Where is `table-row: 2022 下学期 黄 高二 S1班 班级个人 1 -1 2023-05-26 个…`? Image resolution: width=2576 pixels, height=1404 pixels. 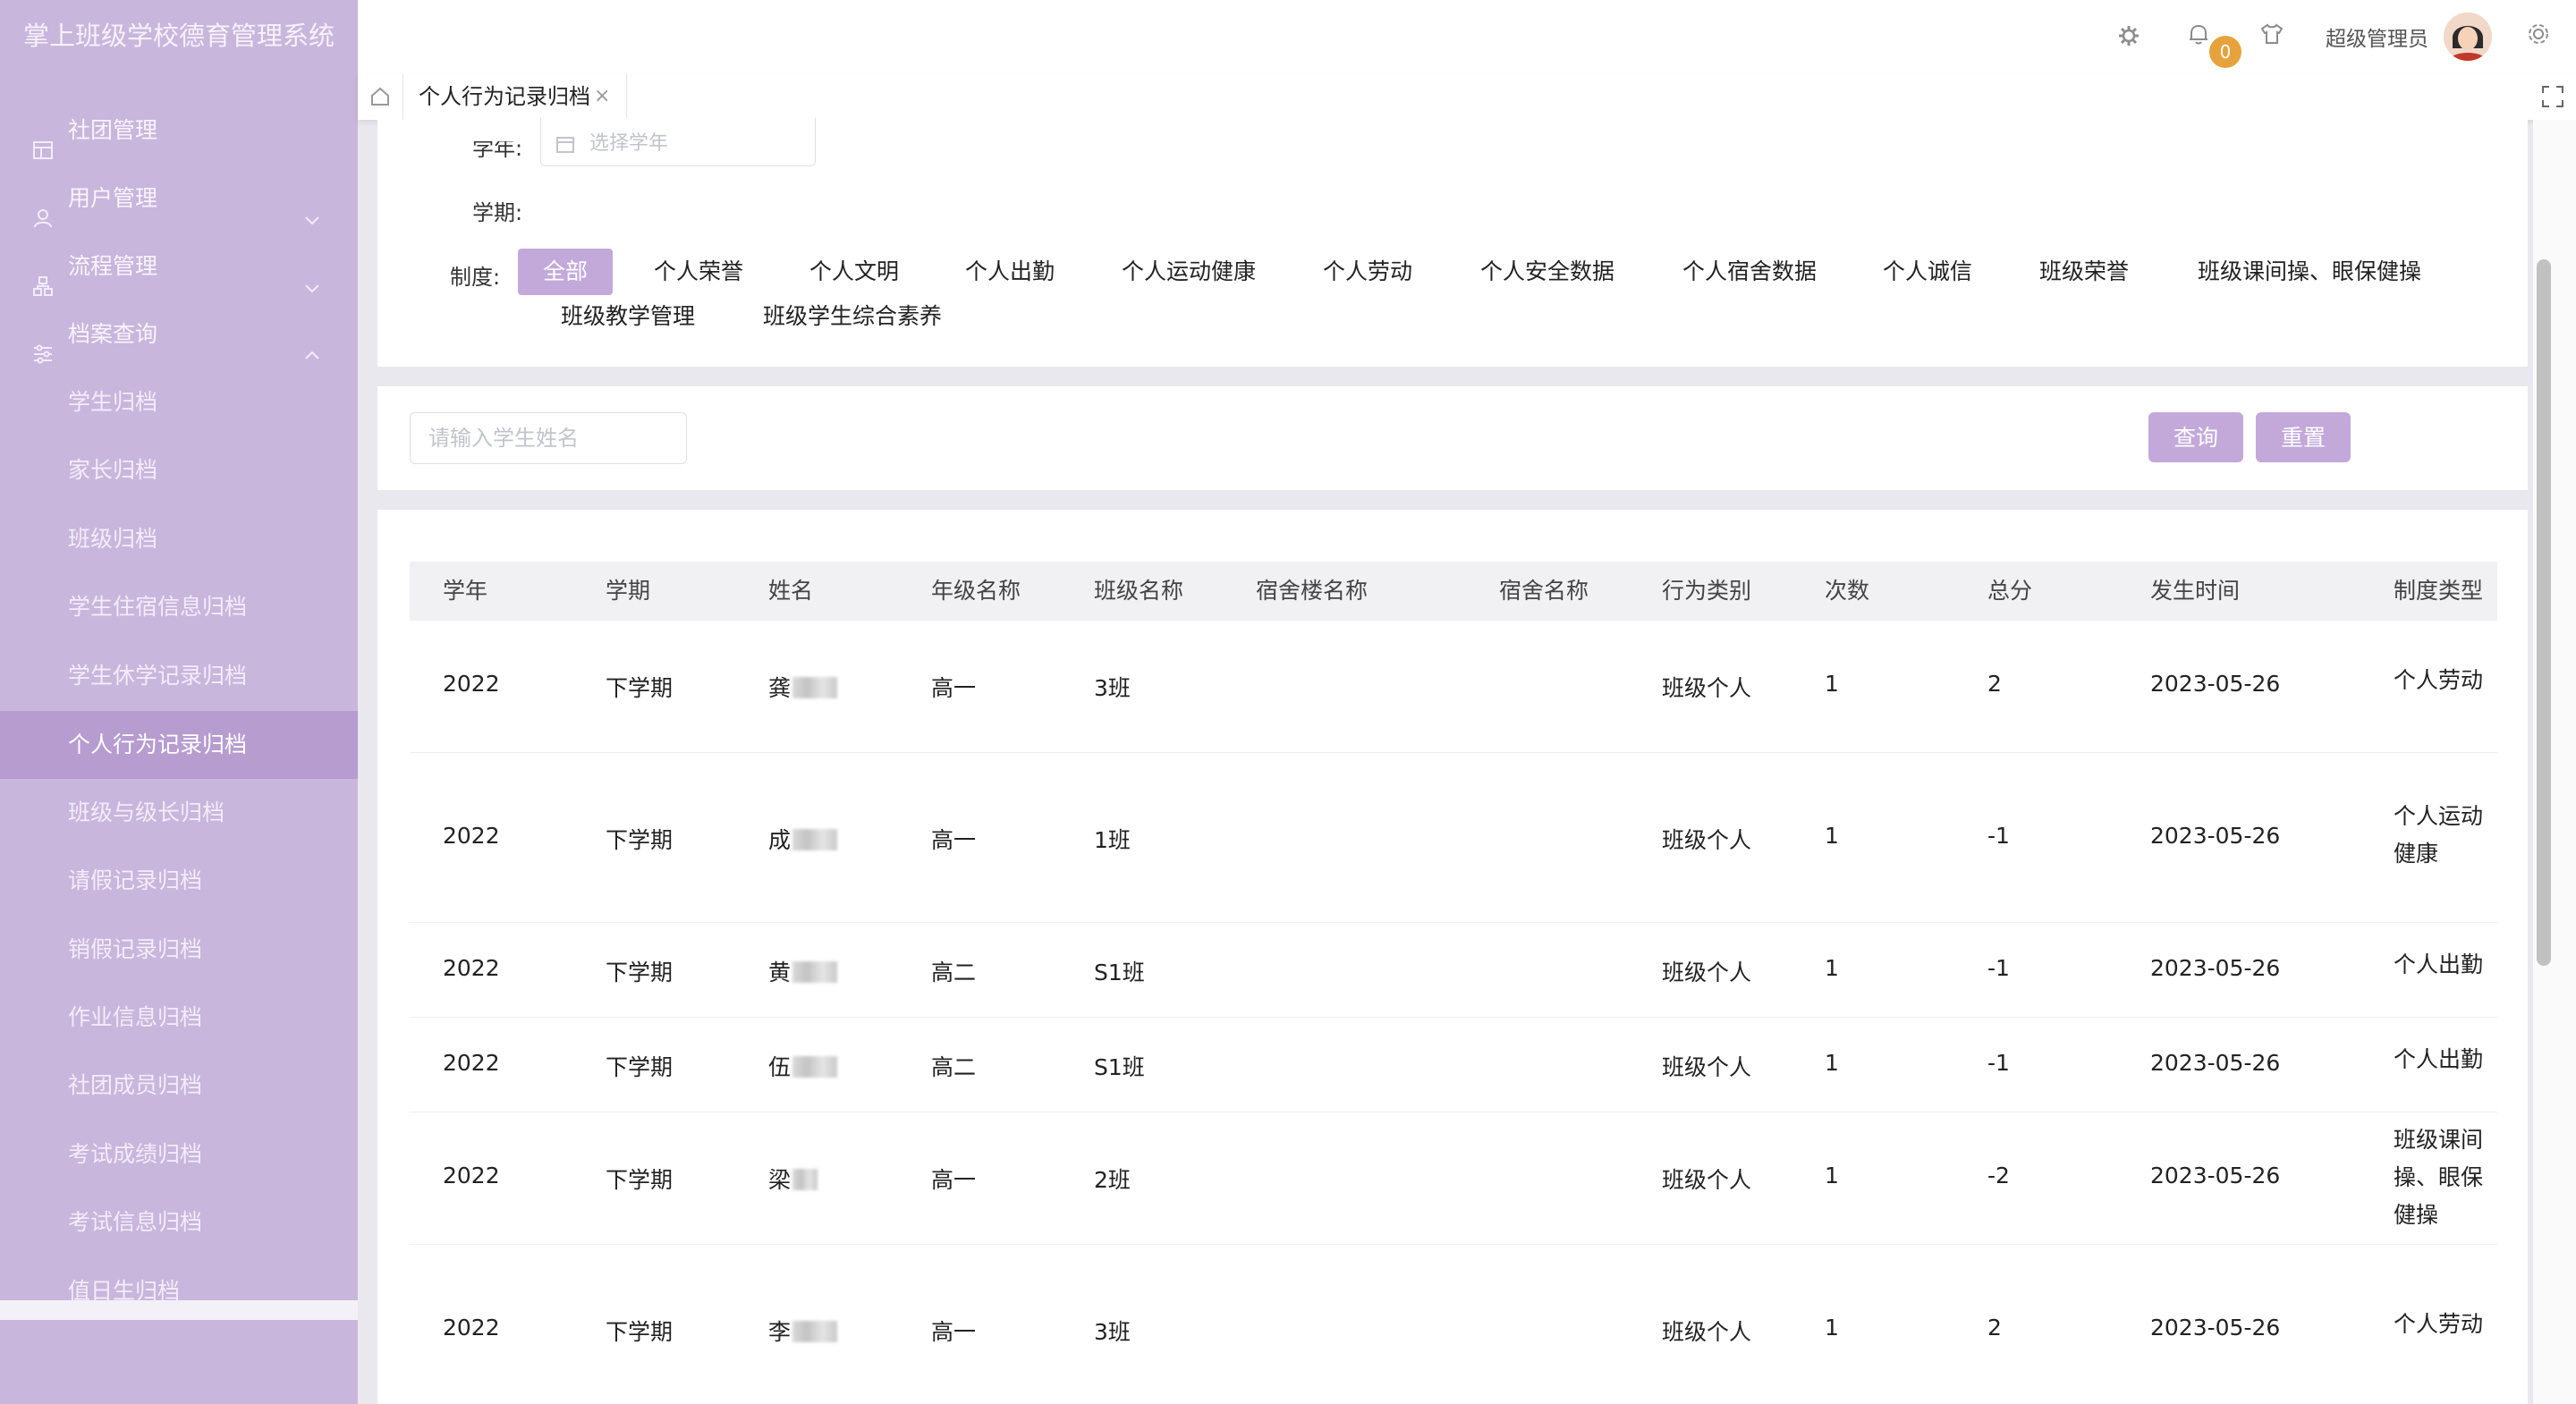
table-row: 2022 下学期 黄 高二 S1班 班级个人 1 -1 2023-05-26 个… is located at coordinates (1453, 971).